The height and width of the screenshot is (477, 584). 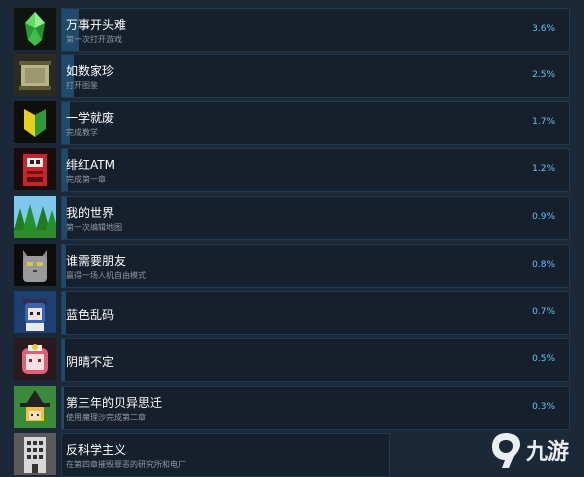 I want to click on unlock-percentage: 0.5%, so click(x=543, y=359).